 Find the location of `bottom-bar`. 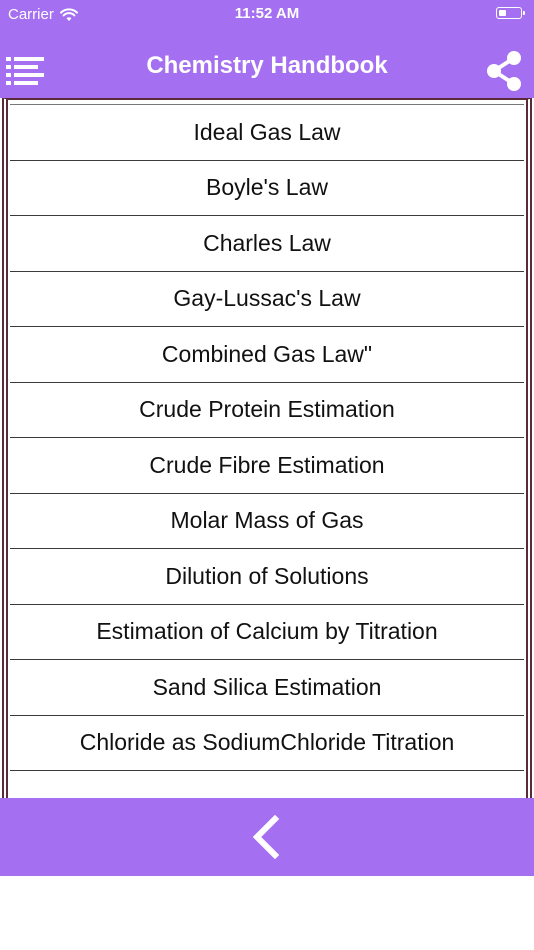

bottom-bar is located at coordinates (267, 837).